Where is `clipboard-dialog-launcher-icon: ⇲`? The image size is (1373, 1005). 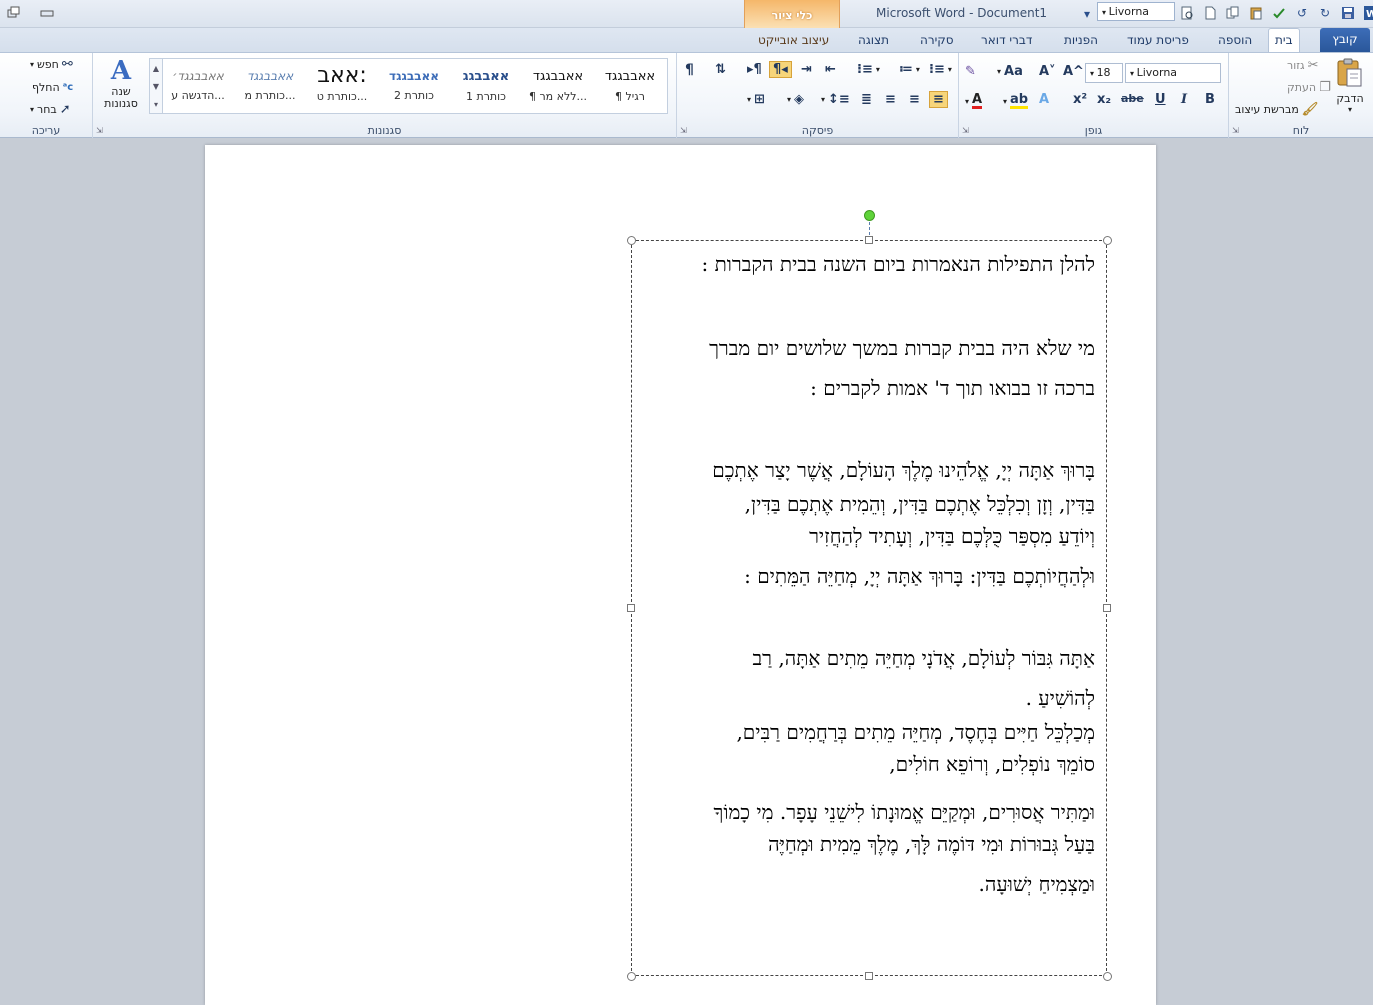
clipboard-dialog-launcher-icon: ⇲ is located at coordinates (1235, 130).